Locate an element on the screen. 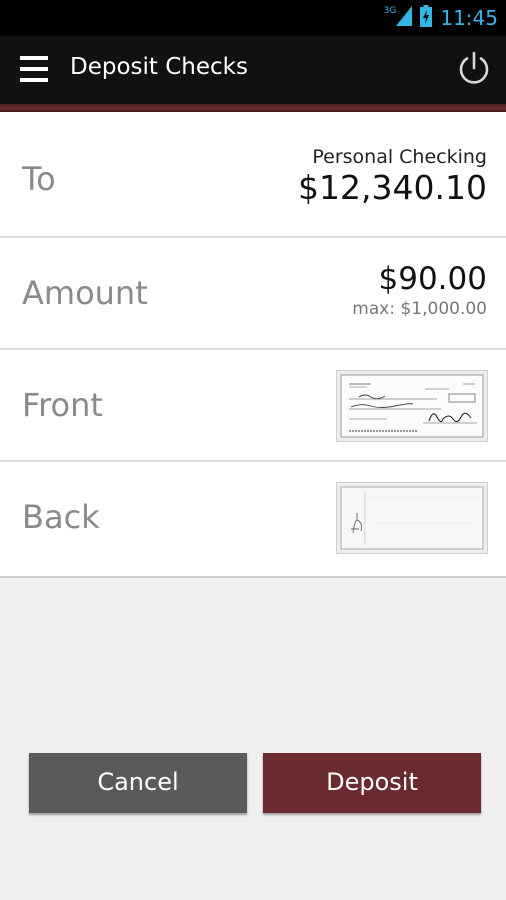 This screenshot has height=900, width=506. to-account-info: Personal Checking $12,340.10 is located at coordinates (392, 177).